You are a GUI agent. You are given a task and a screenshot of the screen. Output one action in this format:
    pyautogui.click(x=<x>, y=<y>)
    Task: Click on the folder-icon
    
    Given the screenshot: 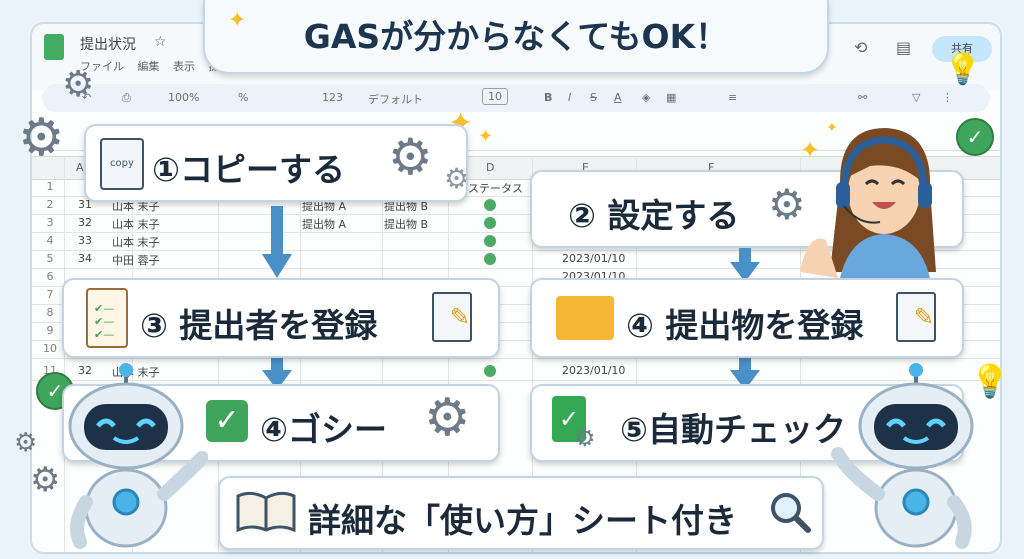 What is the action you would take?
    pyautogui.click(x=585, y=318)
    